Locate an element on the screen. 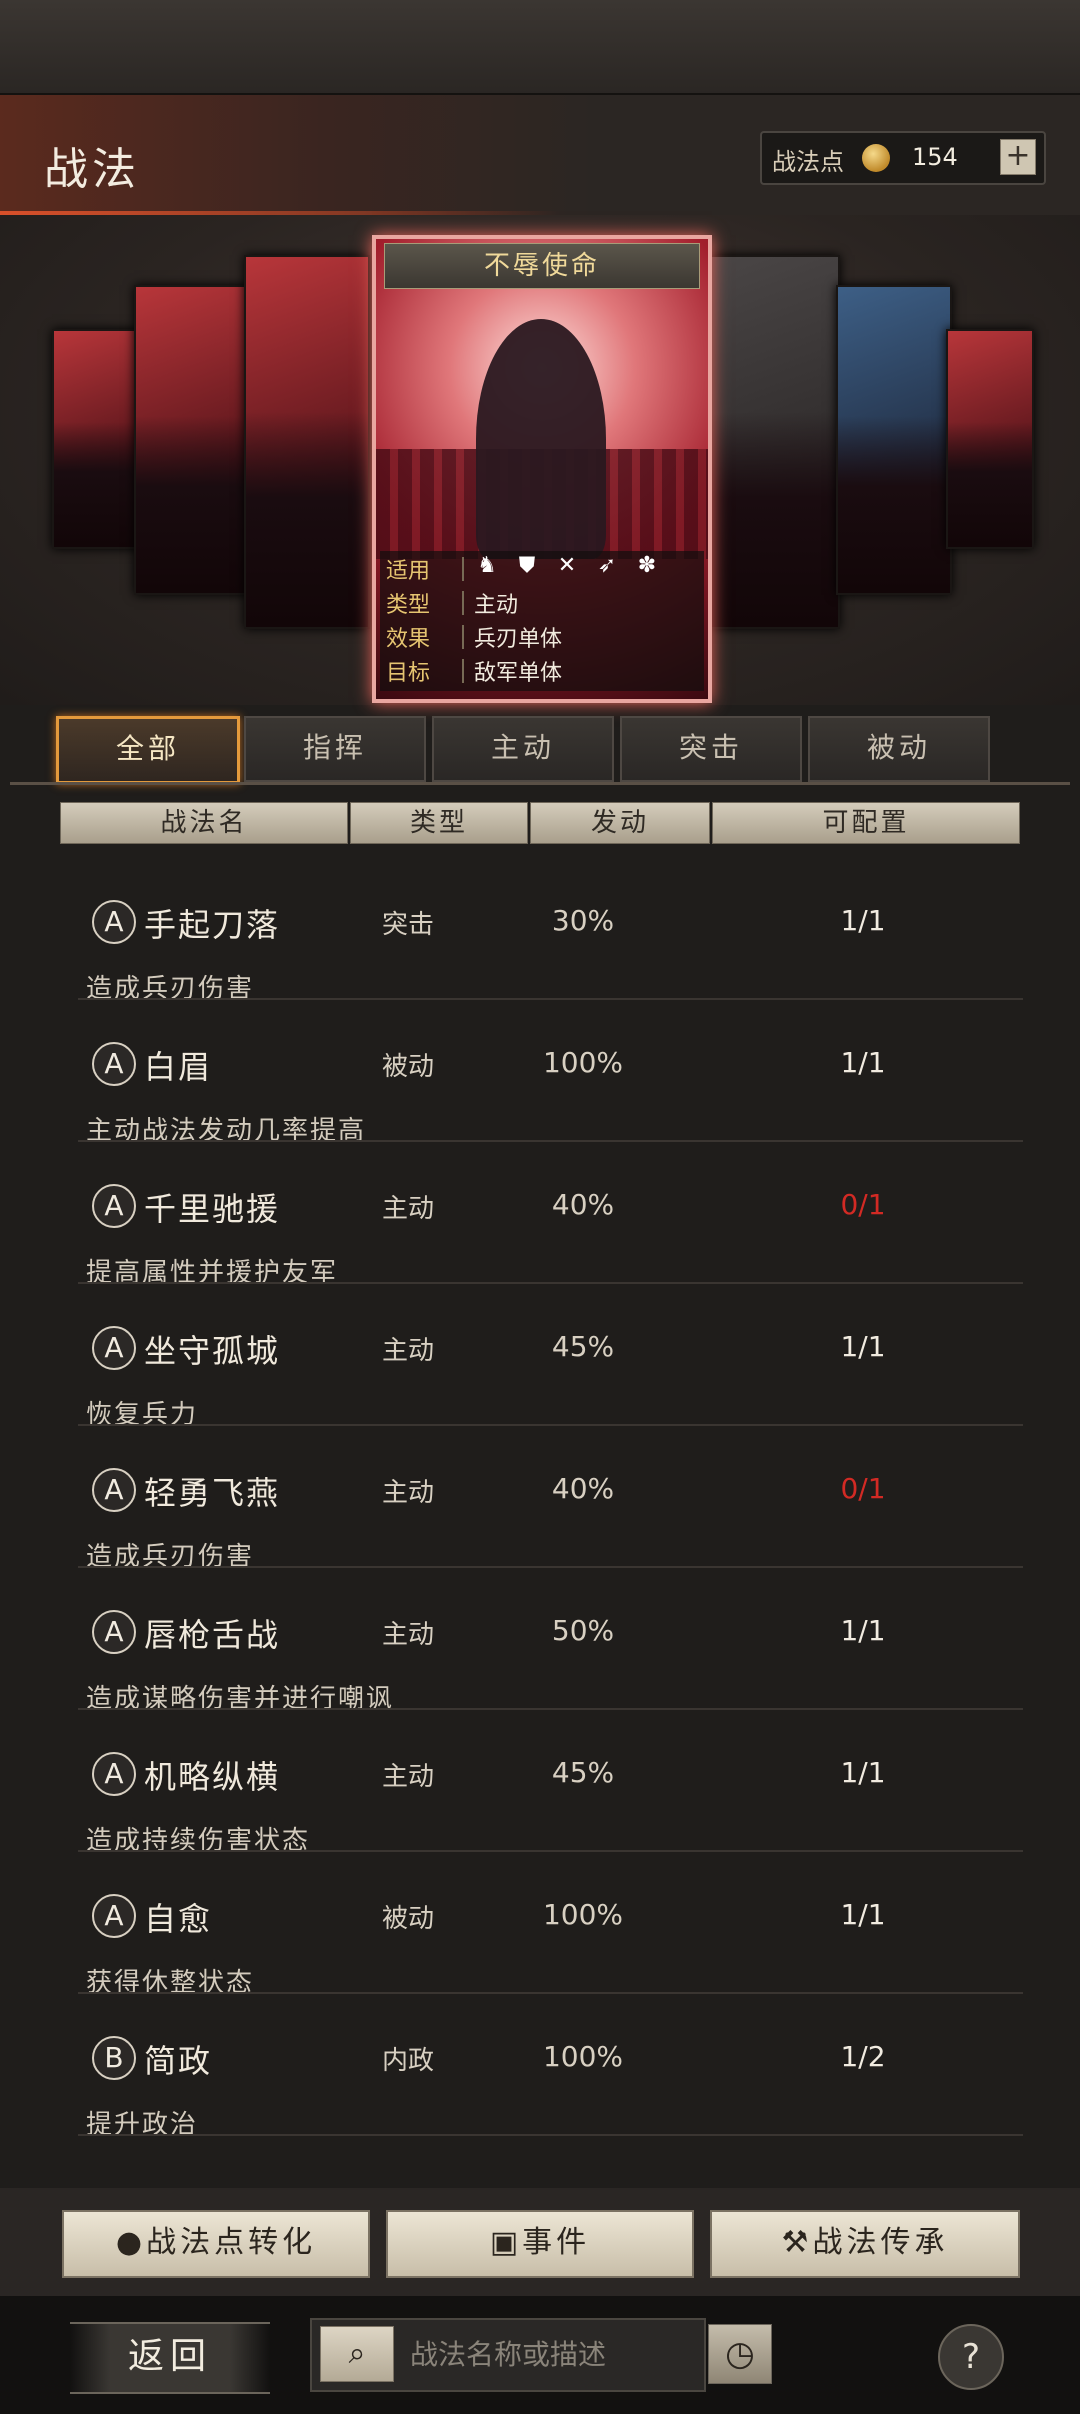 This screenshot has height=2414, width=1080. featured-skill-banner: 不辱使命 is located at coordinates (542, 266).